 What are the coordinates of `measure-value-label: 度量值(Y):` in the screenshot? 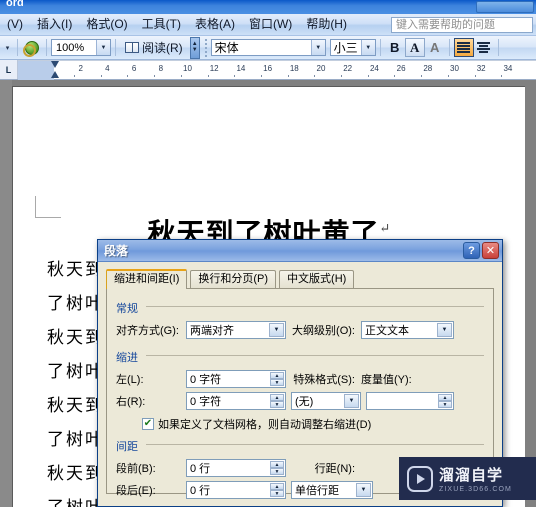 It's located at (386, 380).